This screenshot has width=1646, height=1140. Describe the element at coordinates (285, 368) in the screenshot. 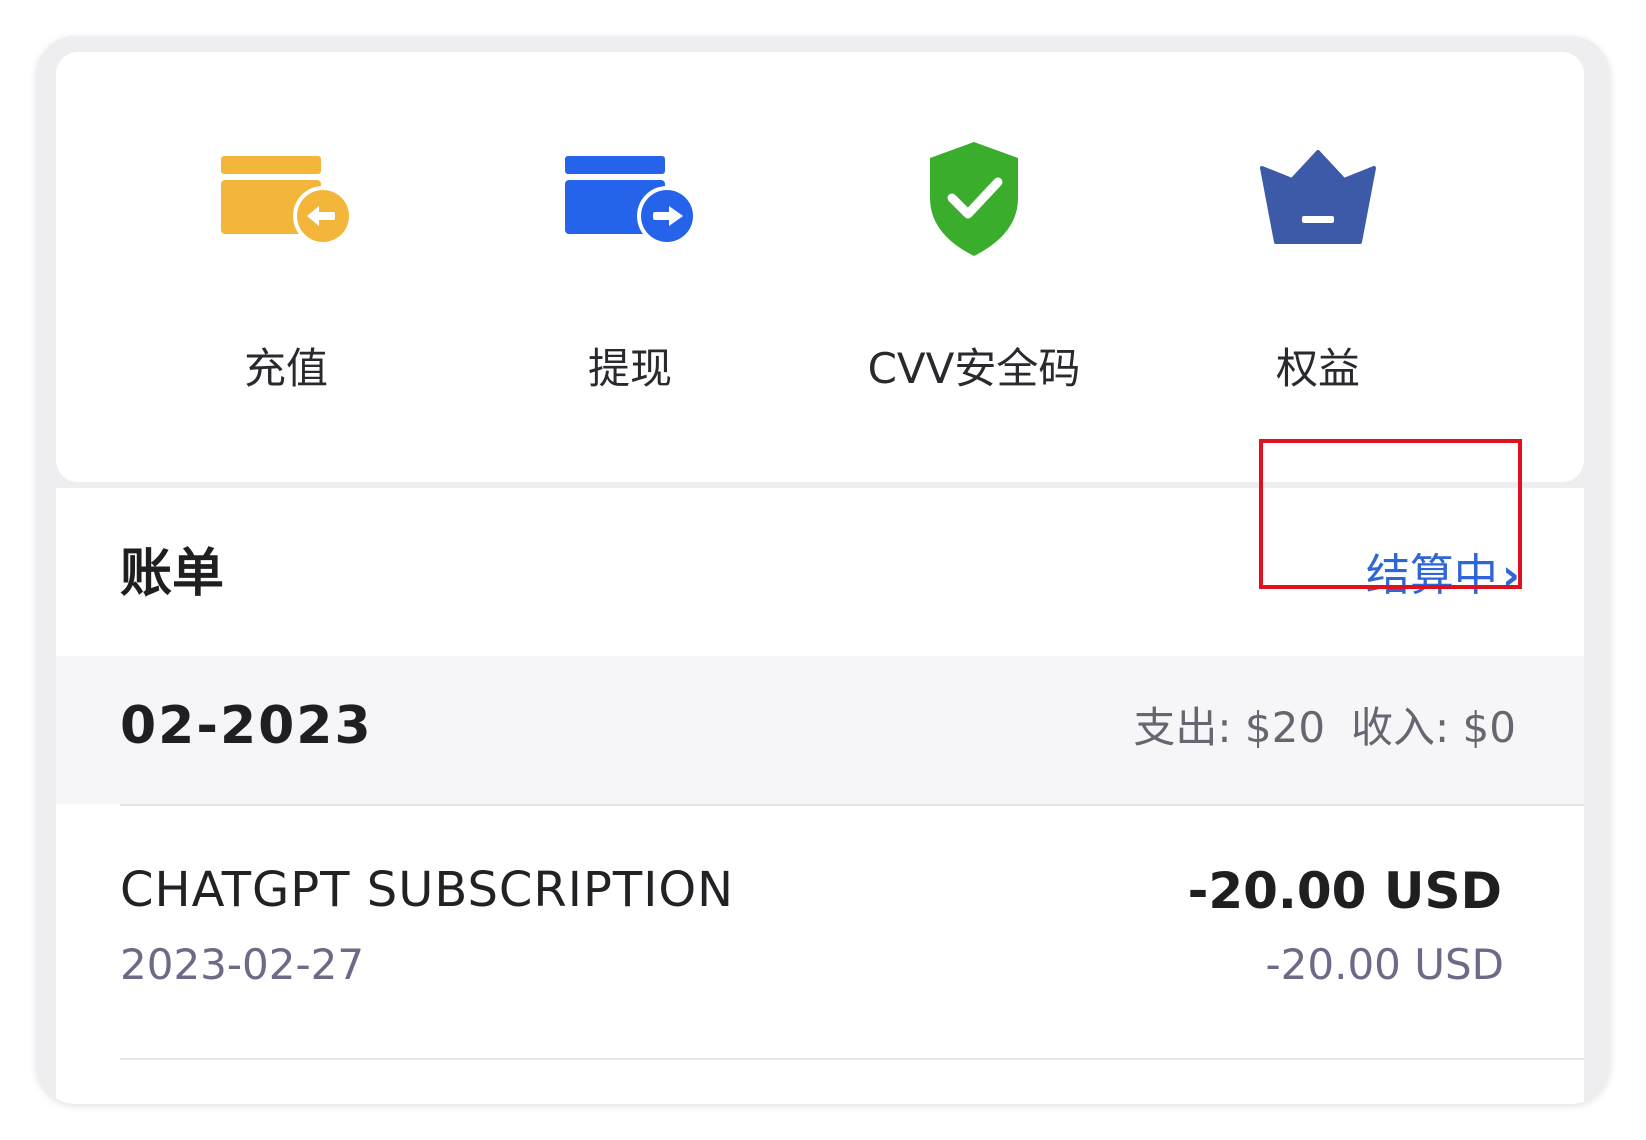

I see `action-label: 充值` at that location.